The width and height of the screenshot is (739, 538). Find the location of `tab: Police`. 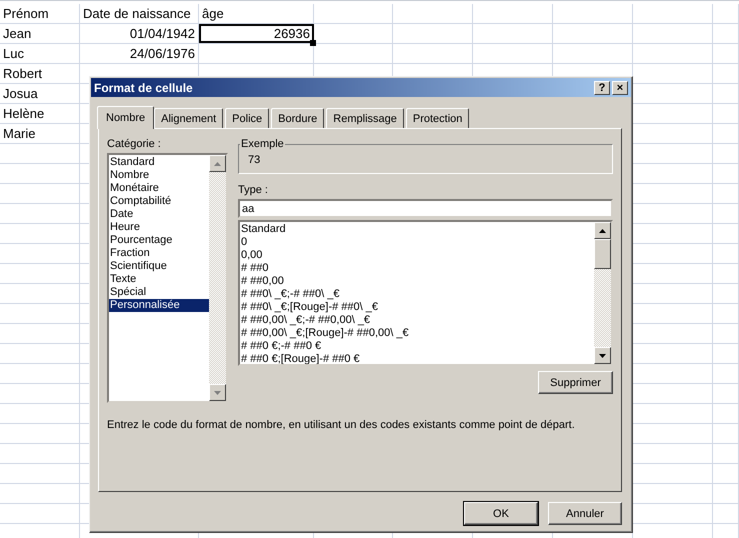

tab: Police is located at coordinates (247, 118).